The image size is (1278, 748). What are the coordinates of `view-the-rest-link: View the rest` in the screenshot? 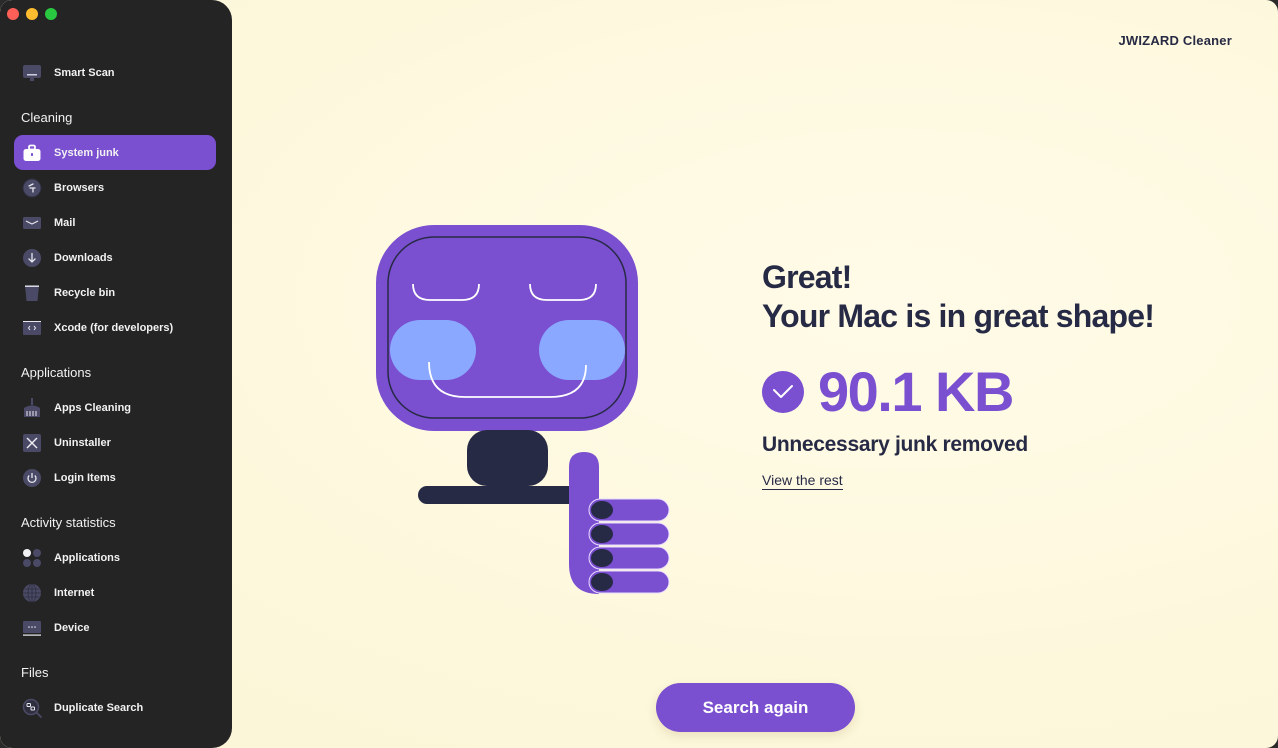 It's located at (802, 481).